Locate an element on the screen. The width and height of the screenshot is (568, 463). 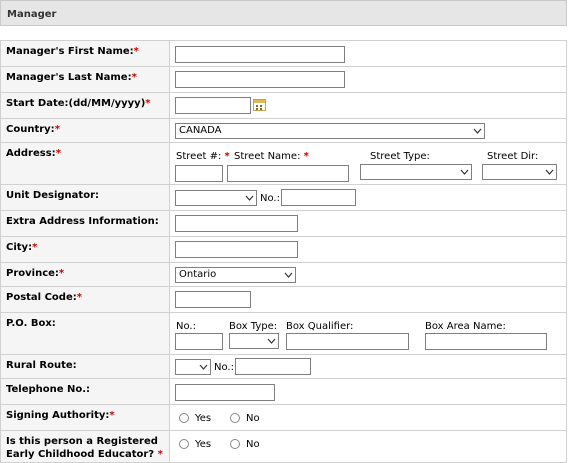
row-city: City:* is located at coordinates (283, 249).